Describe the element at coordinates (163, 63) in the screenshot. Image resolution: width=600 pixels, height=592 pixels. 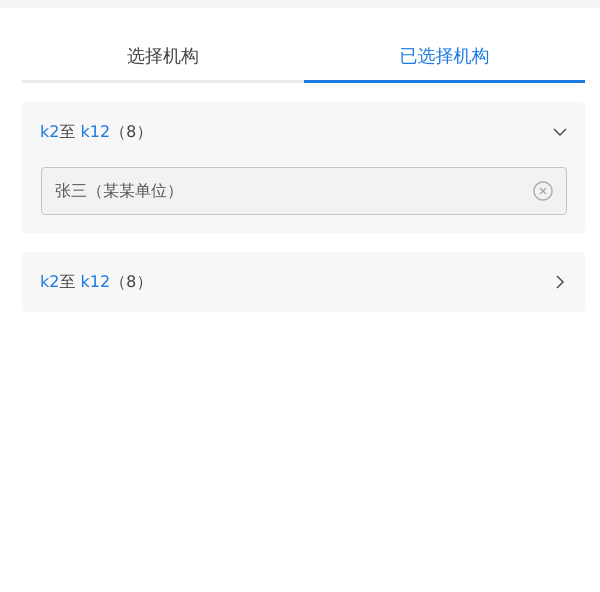
I see `tab: 选择机构` at that location.